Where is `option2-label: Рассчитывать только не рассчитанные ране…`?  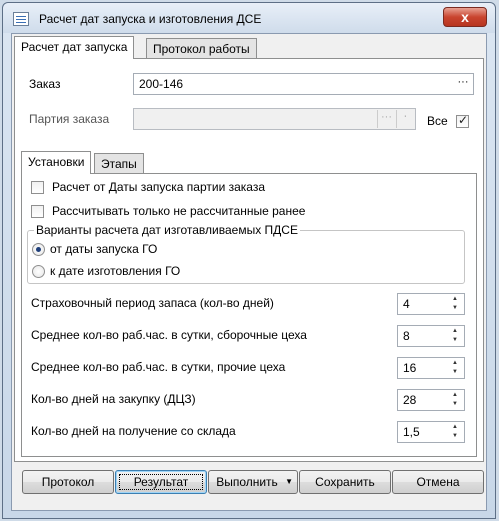 option2-label: Рассчитывать только не рассчитанные ране… is located at coordinates (179, 211).